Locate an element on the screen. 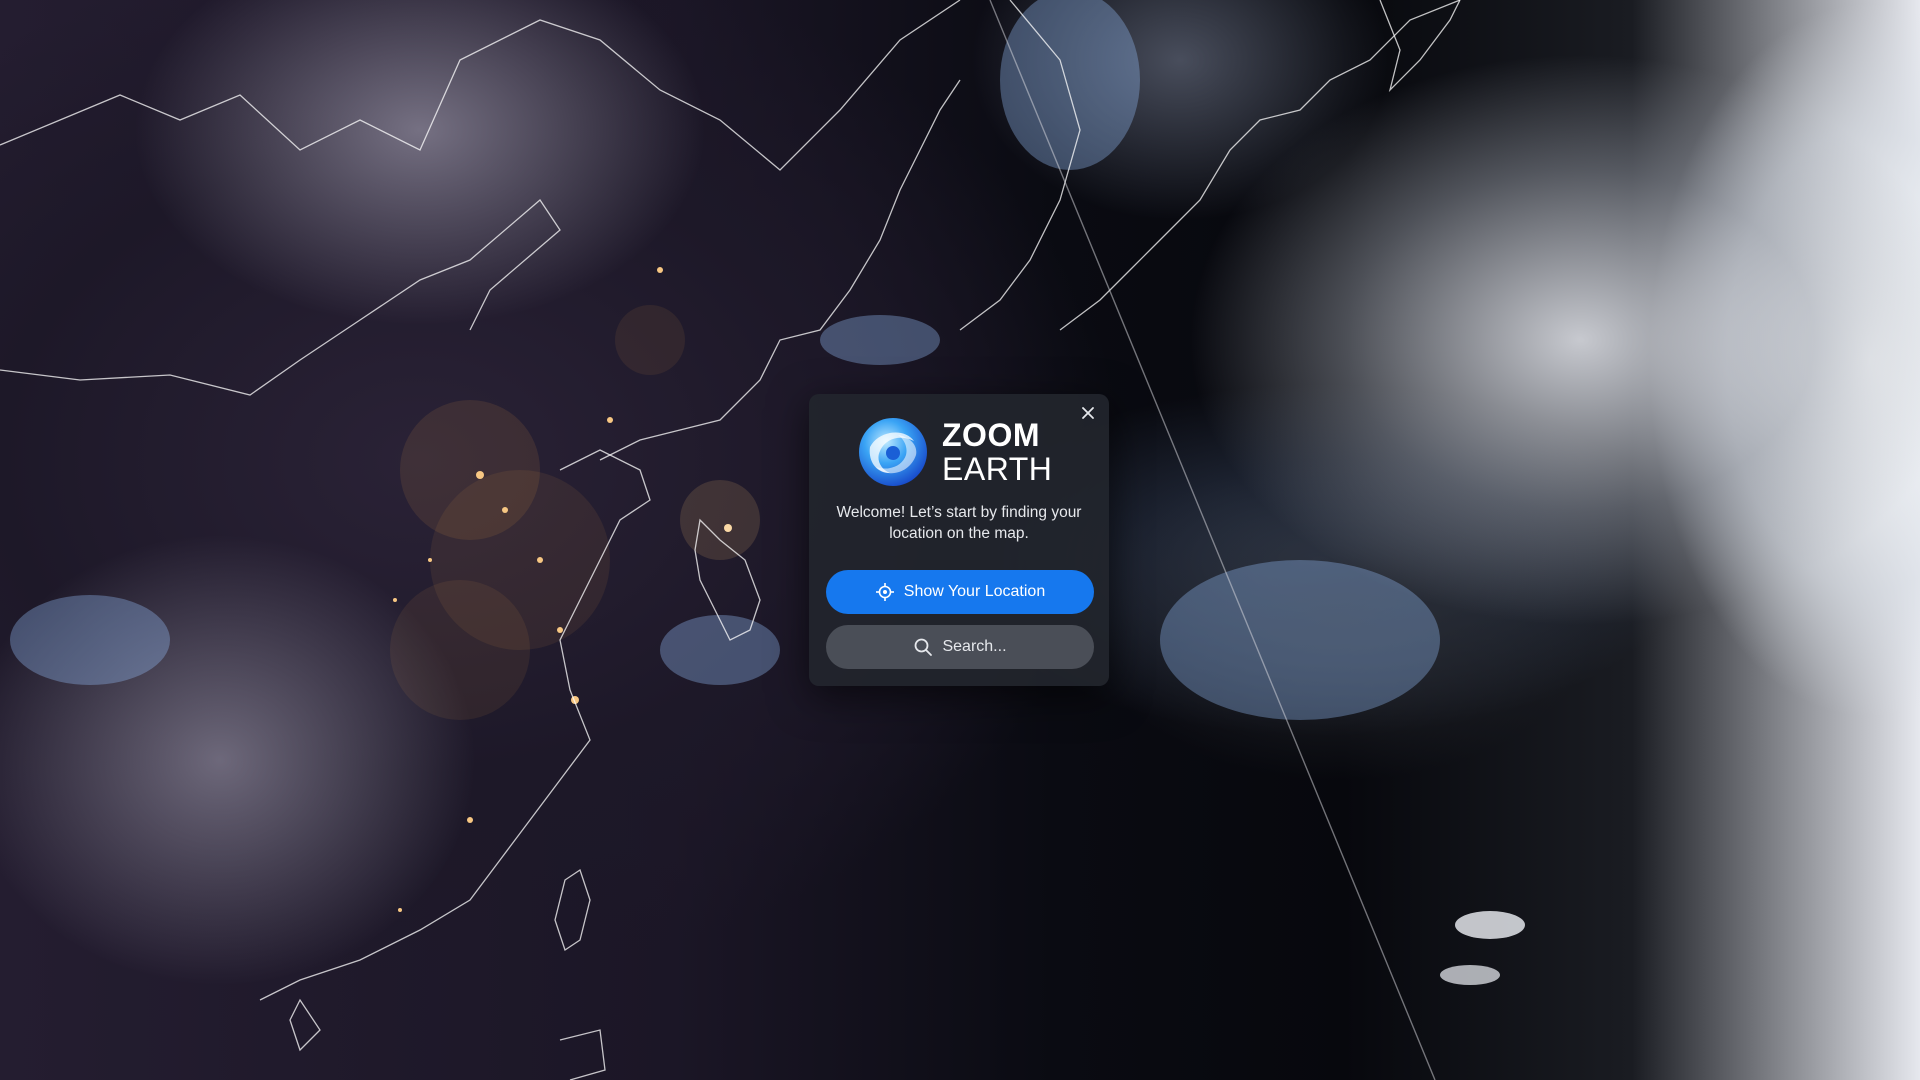 The height and width of the screenshot is (1080, 1920). close-button is located at coordinates (1088, 413).